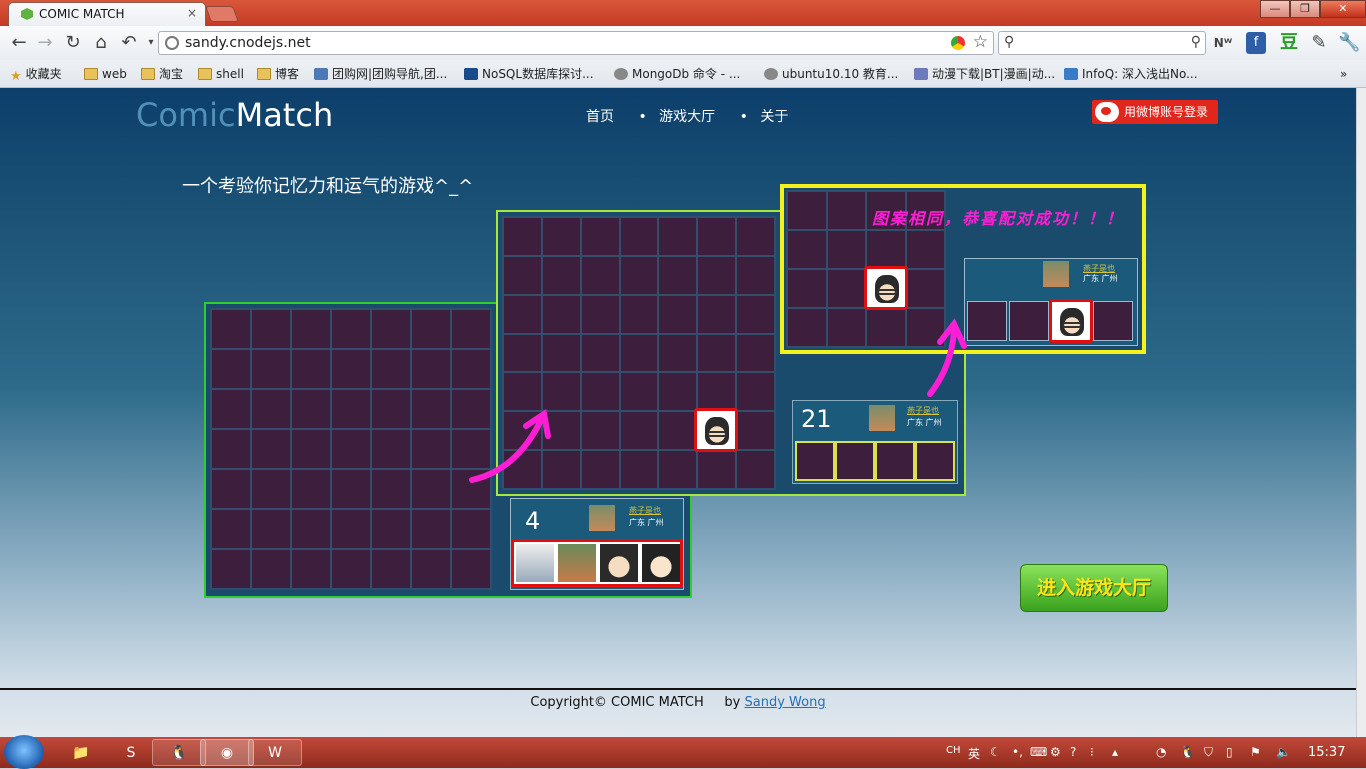 The image size is (1366, 769). What do you see at coordinates (1017, 752) in the screenshot?
I see `punctuation-icon: •,` at bounding box center [1017, 752].